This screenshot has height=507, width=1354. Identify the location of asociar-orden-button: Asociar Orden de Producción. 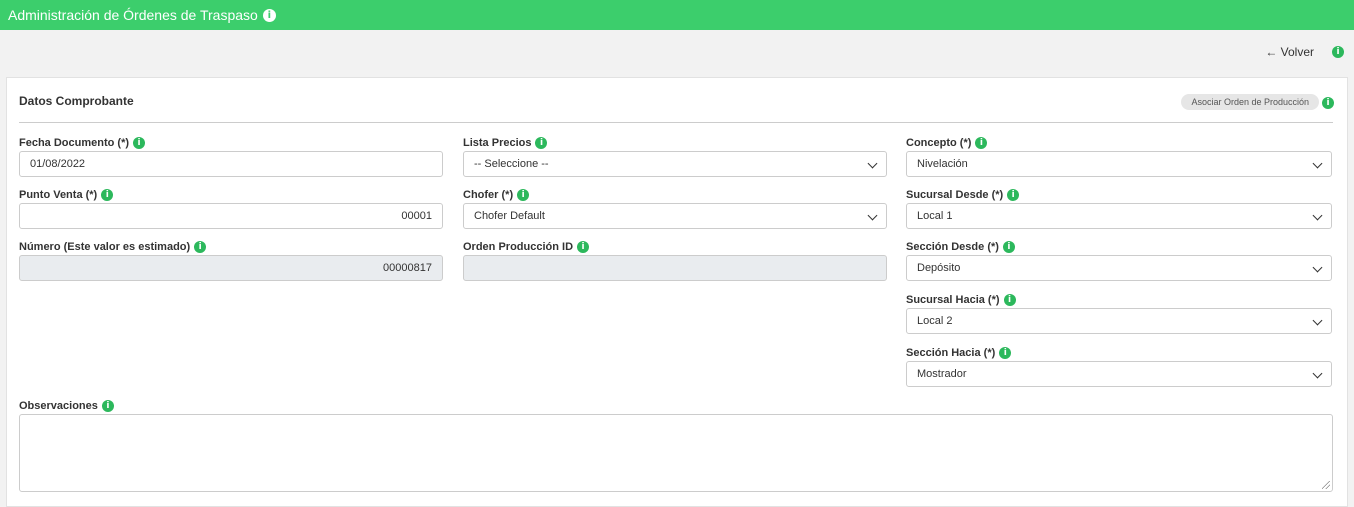
(1250, 102).